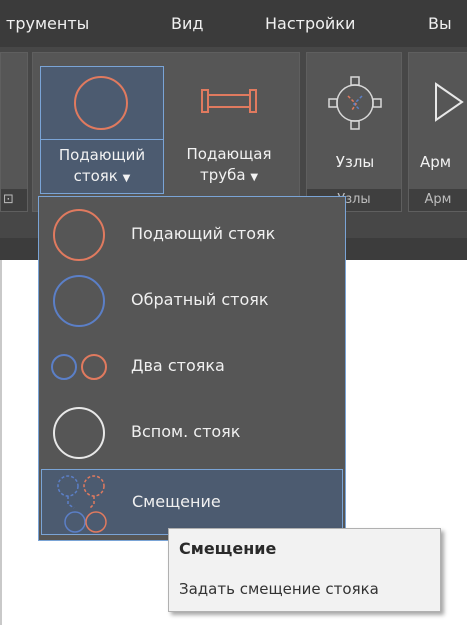  Describe the element at coordinates (14, 132) in the screenshot. I see `panel-left-sliver: ⊡` at that location.